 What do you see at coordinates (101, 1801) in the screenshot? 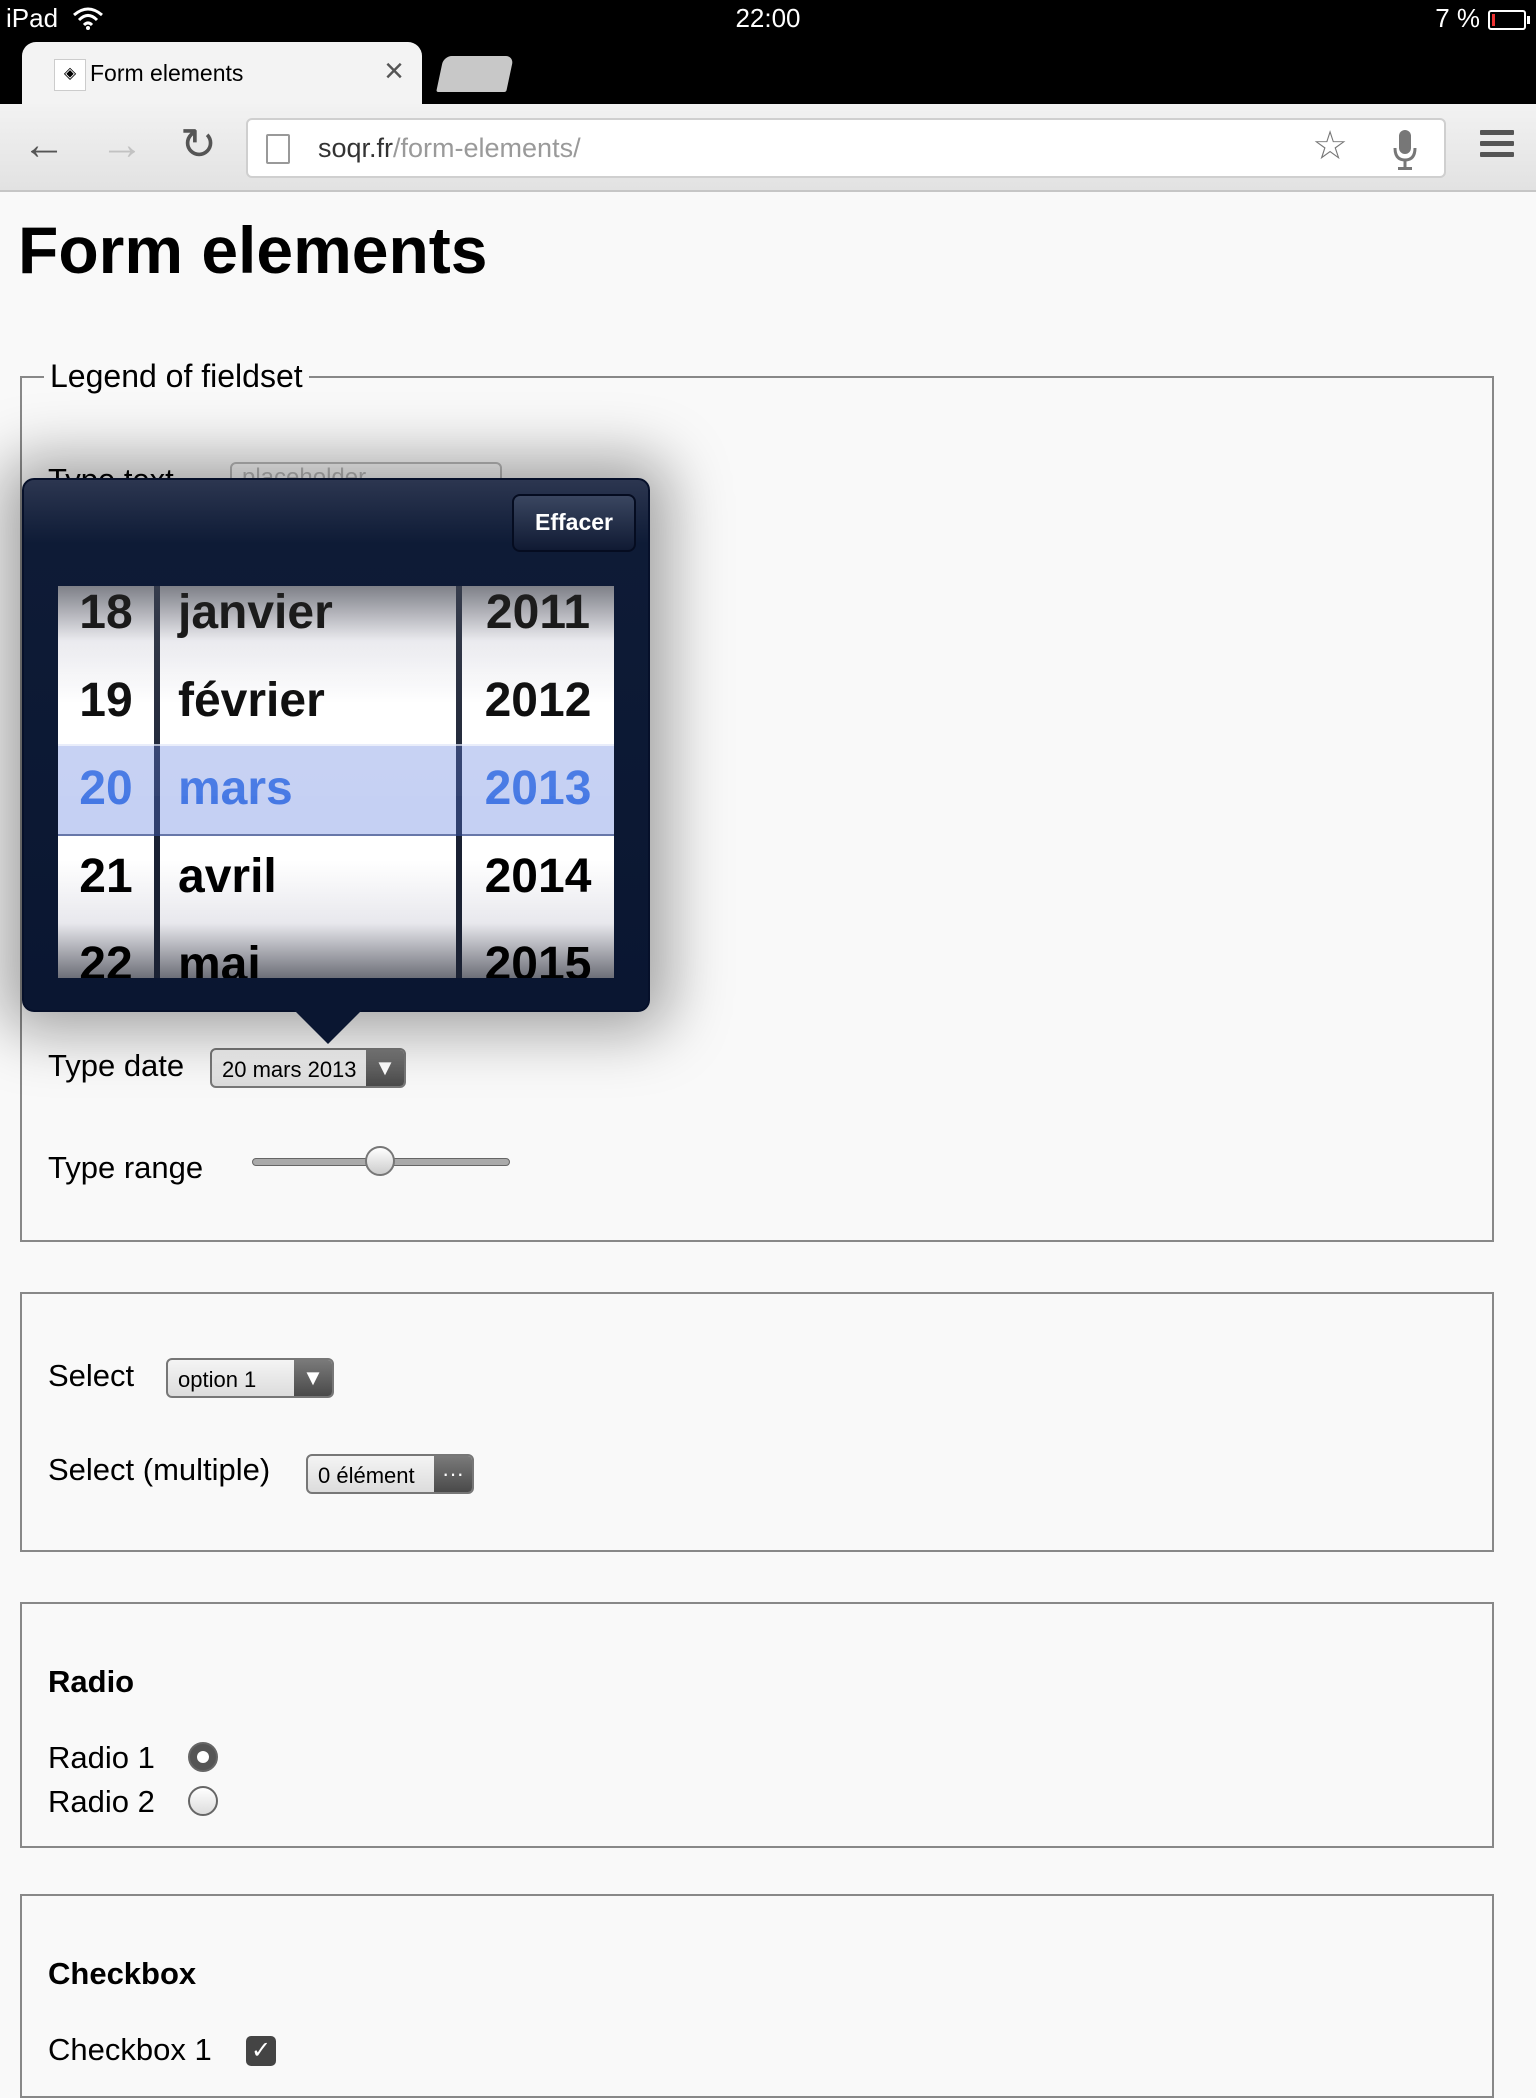
I see `radio-2-label: Radio 2` at bounding box center [101, 1801].